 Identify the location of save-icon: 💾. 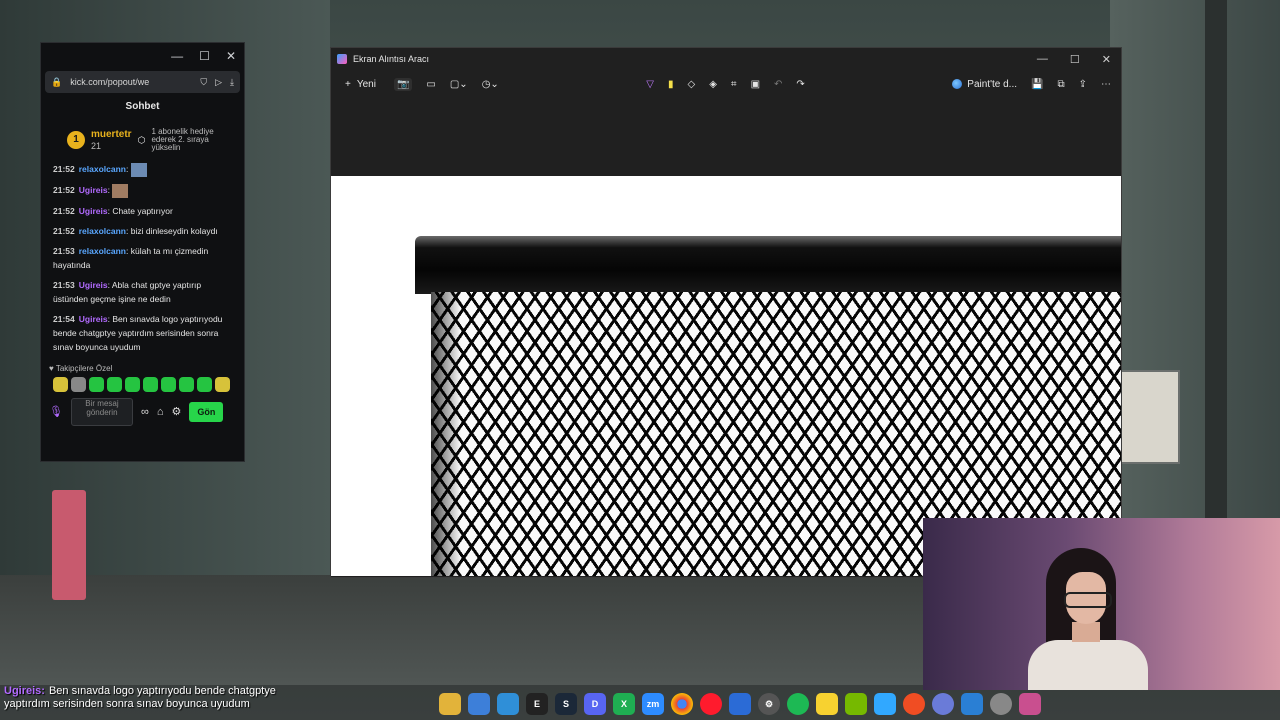
(1037, 84).